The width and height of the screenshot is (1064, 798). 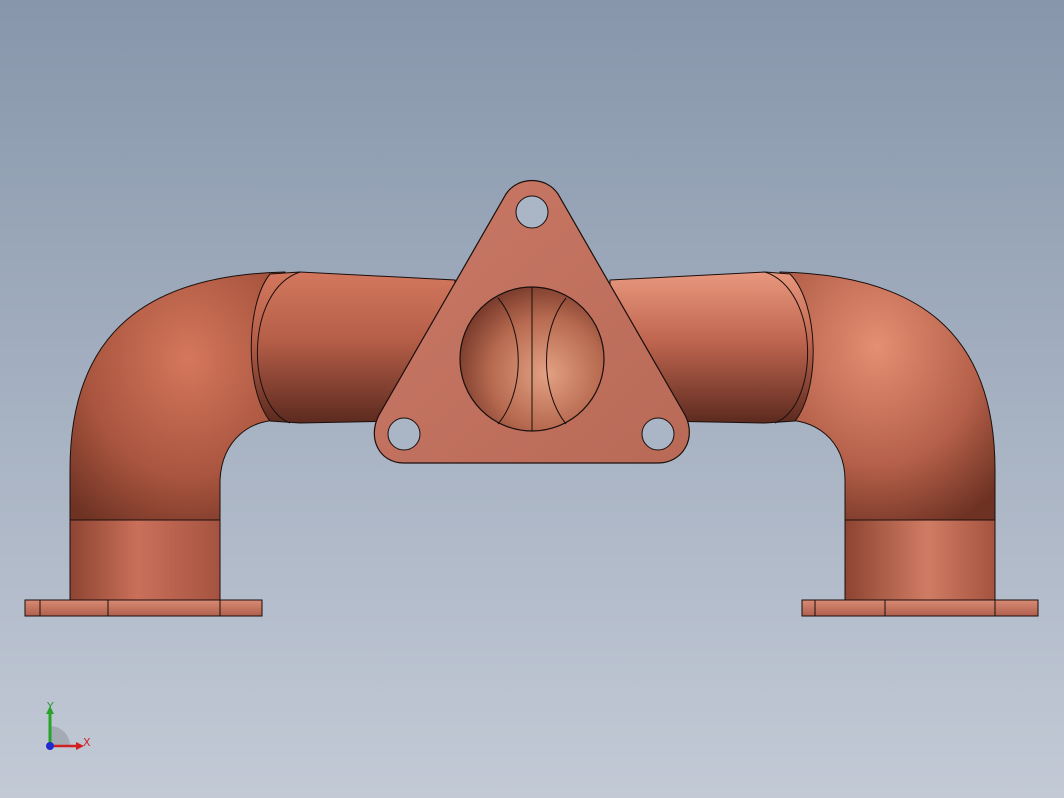 What do you see at coordinates (143, 608) in the screenshot?
I see `left-foot-flange` at bounding box center [143, 608].